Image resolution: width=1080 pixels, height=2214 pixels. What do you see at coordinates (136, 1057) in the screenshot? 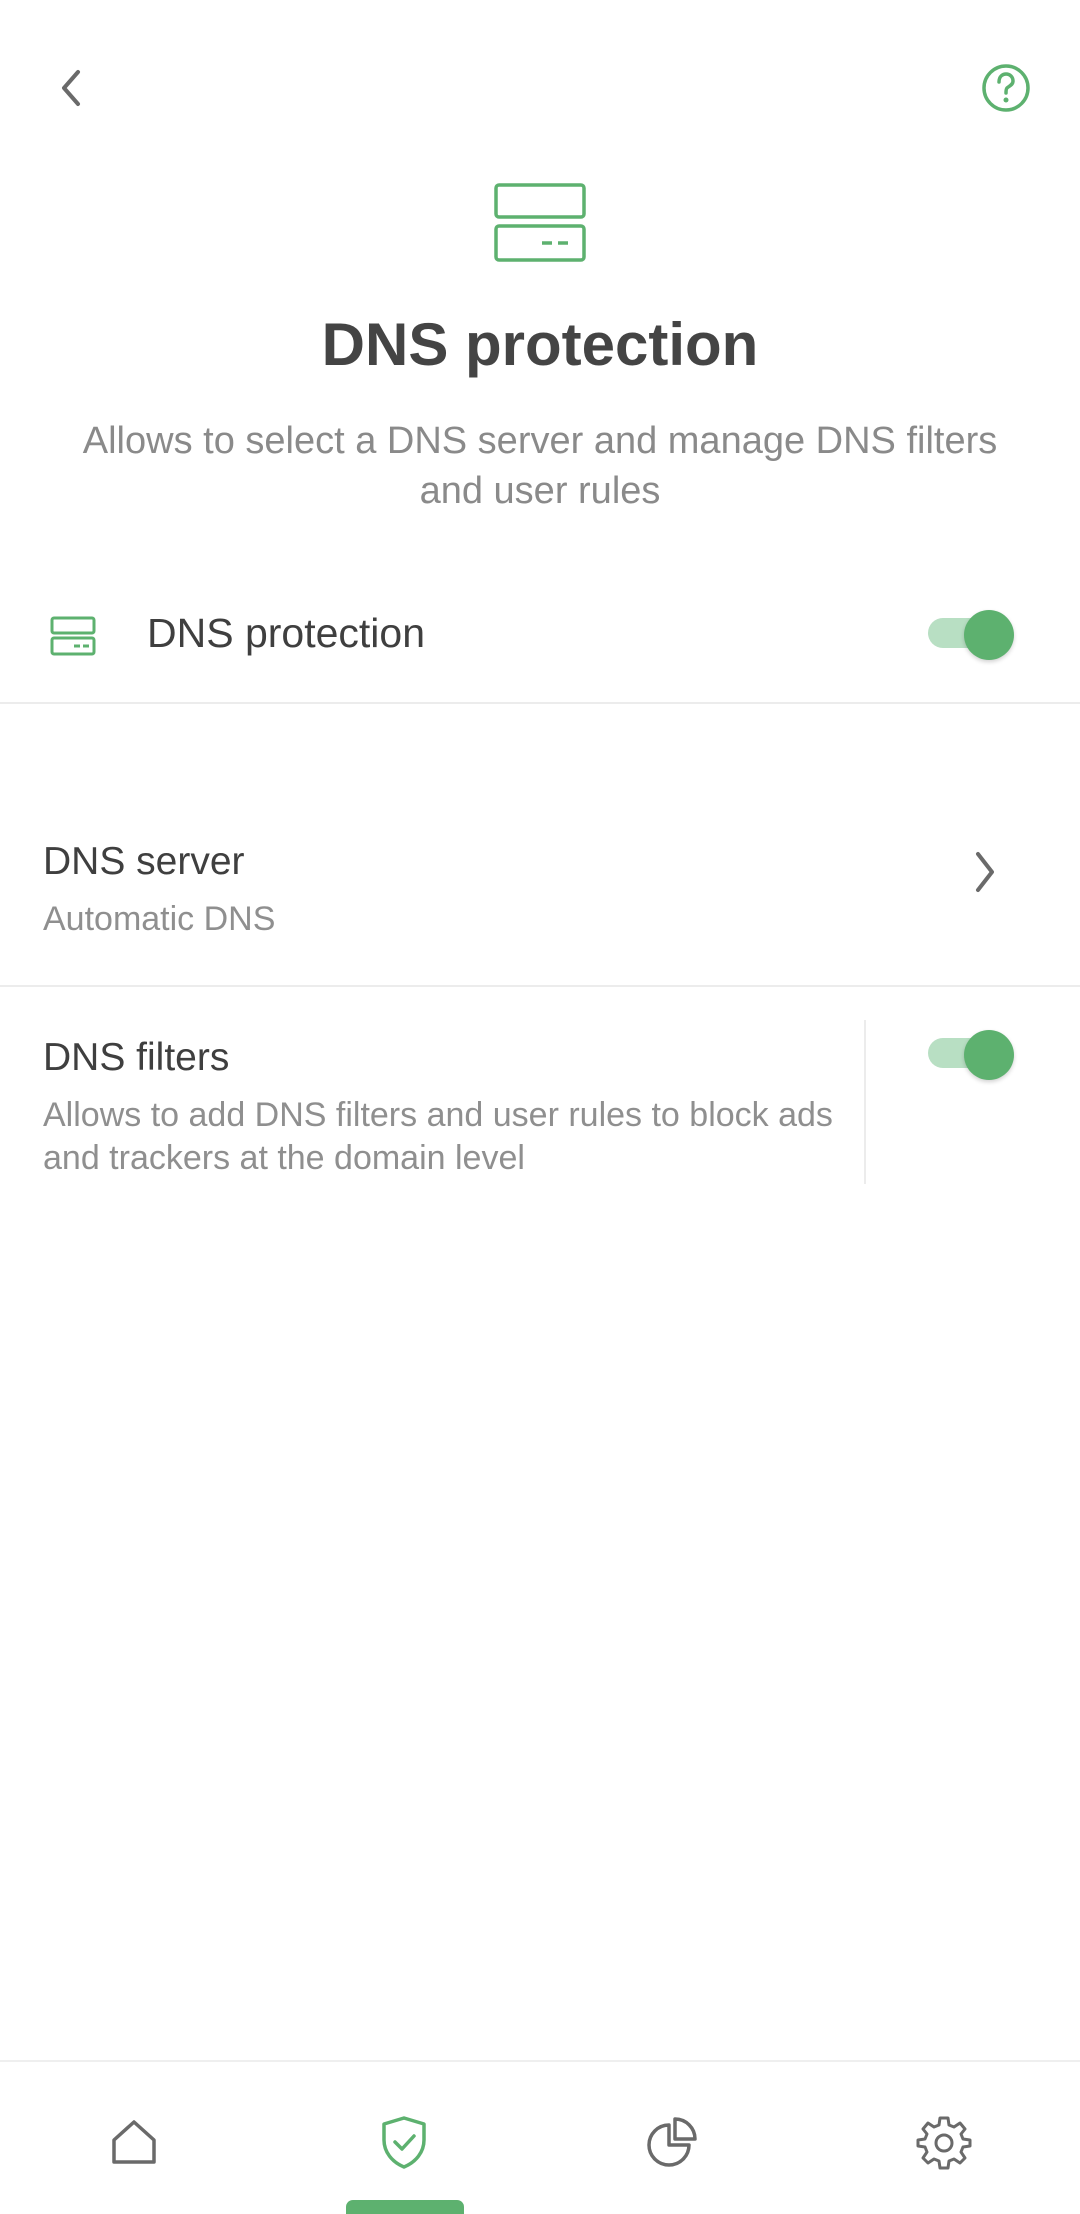
I see `dns-filters-title: DNS filters` at bounding box center [136, 1057].